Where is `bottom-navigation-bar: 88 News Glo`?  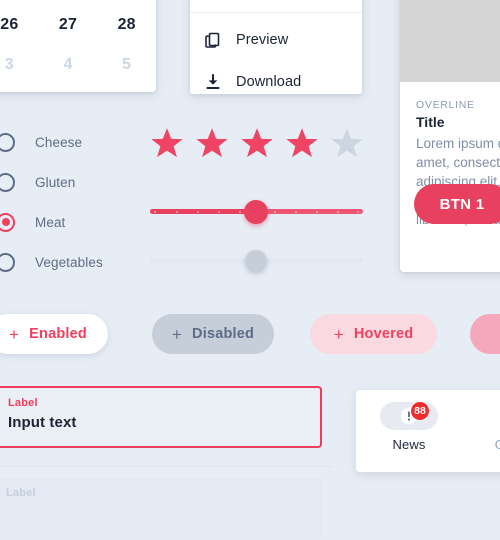
bottom-navigation-bar: 88 News Glo is located at coordinates (428, 431).